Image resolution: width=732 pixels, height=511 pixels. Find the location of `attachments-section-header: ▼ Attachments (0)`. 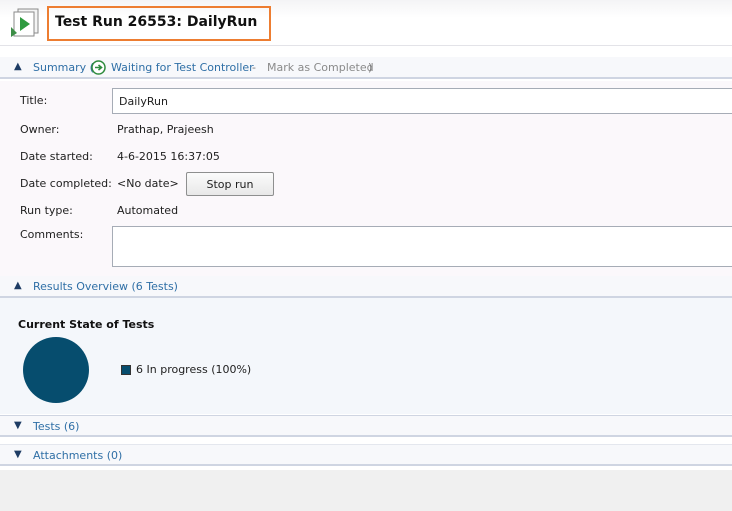

attachments-section-header: ▼ Attachments (0) is located at coordinates (366, 455).